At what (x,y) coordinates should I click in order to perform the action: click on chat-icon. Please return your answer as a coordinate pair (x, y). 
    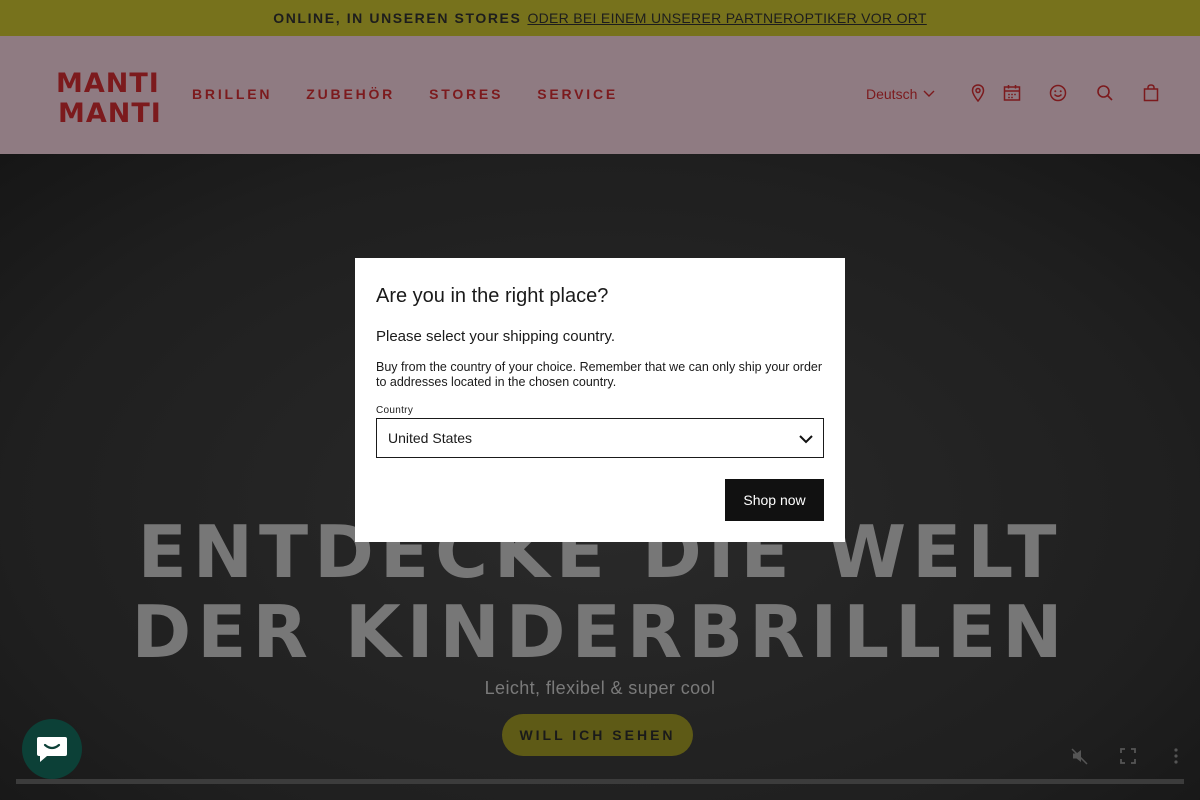
    Looking at the image, I should click on (52, 749).